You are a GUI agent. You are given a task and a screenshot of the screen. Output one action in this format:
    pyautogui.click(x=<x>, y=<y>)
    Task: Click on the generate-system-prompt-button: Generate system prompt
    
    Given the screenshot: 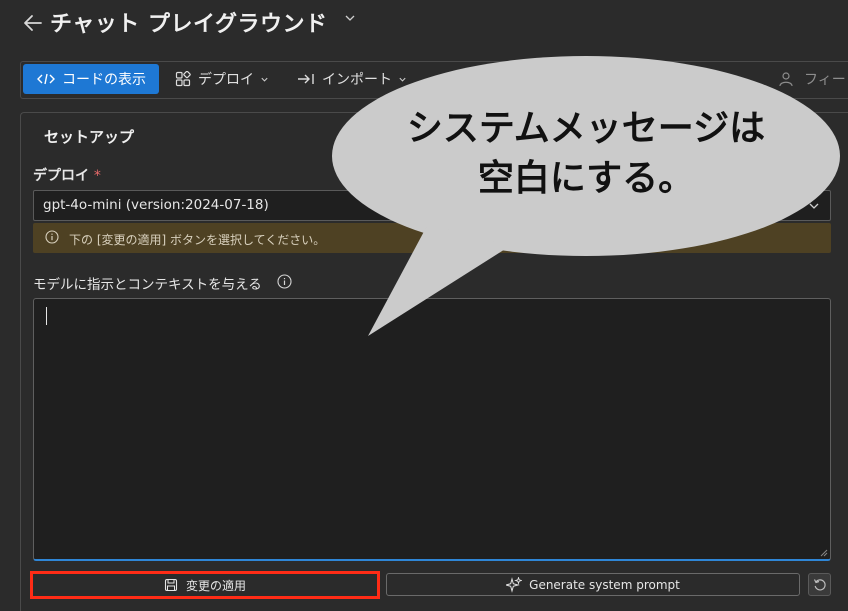 What is the action you would take?
    pyautogui.click(x=593, y=584)
    